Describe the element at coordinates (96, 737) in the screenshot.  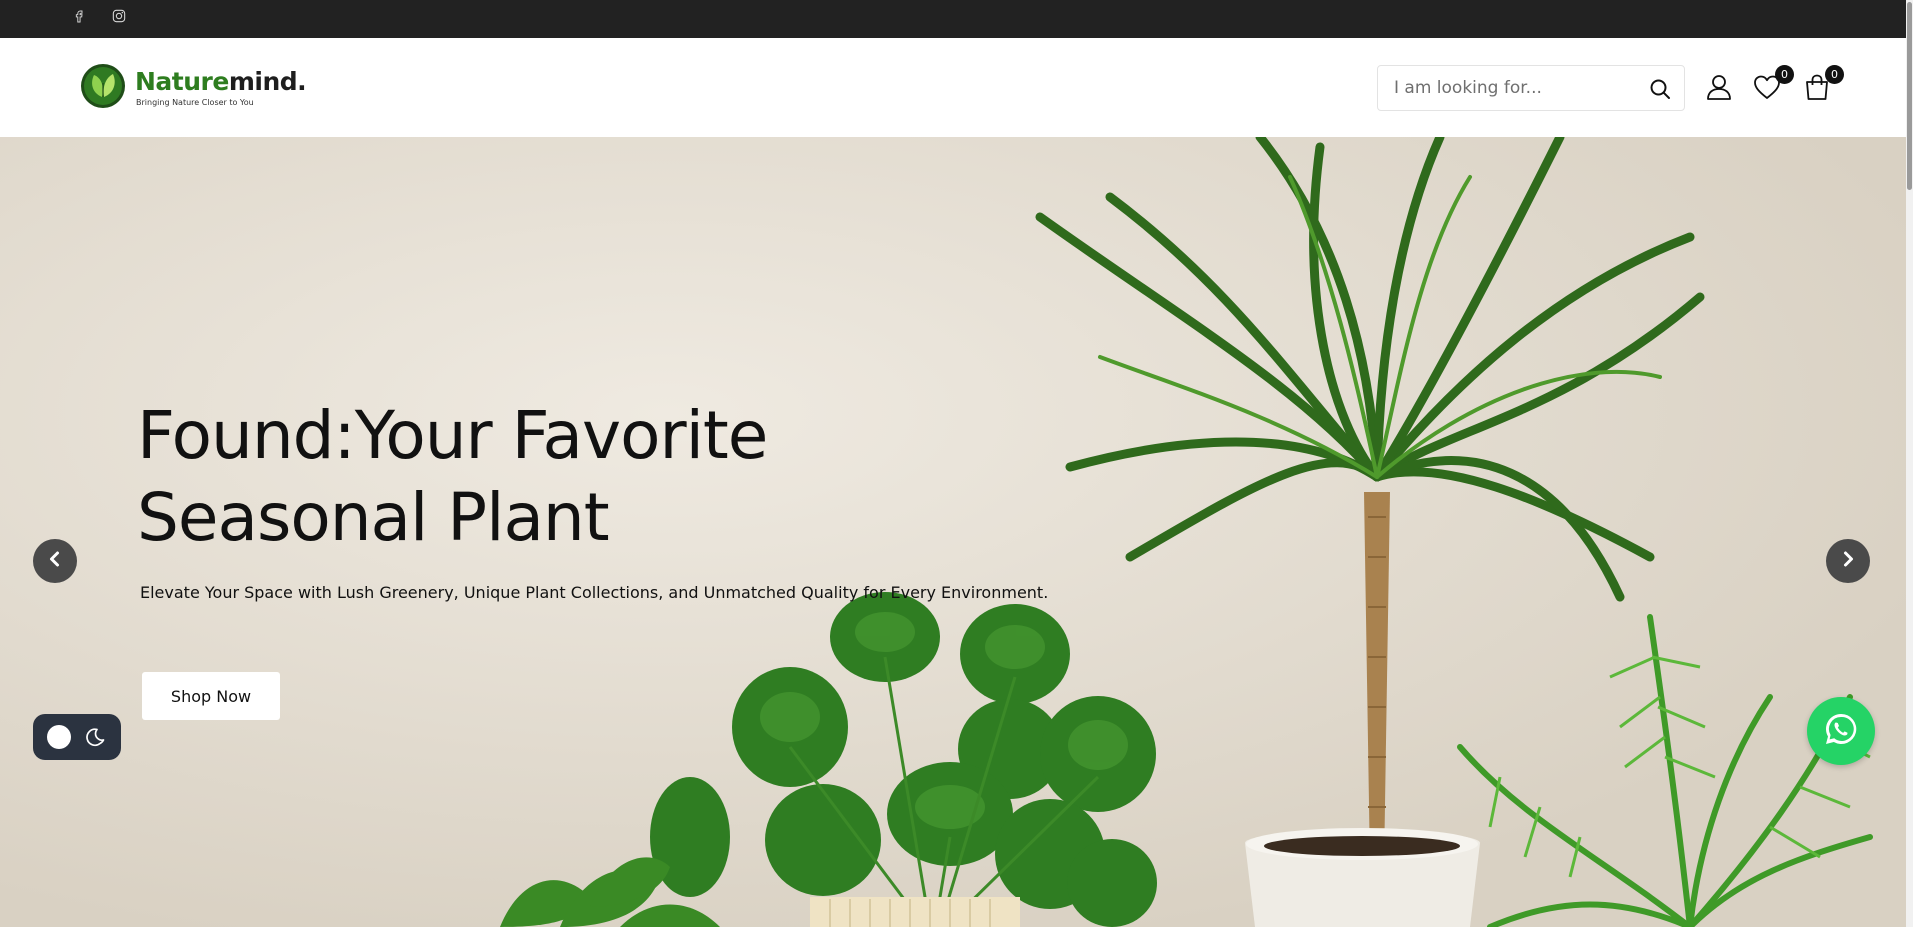
I see `moon-icon` at that location.